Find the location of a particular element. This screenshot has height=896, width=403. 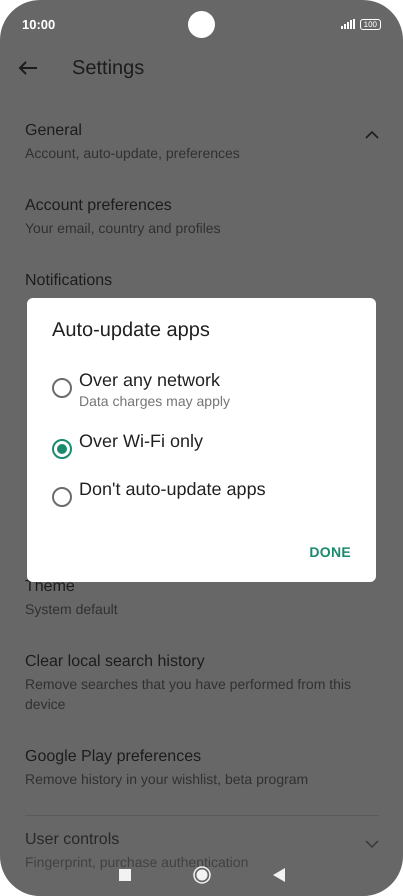

done-button: DONE is located at coordinates (330, 552).